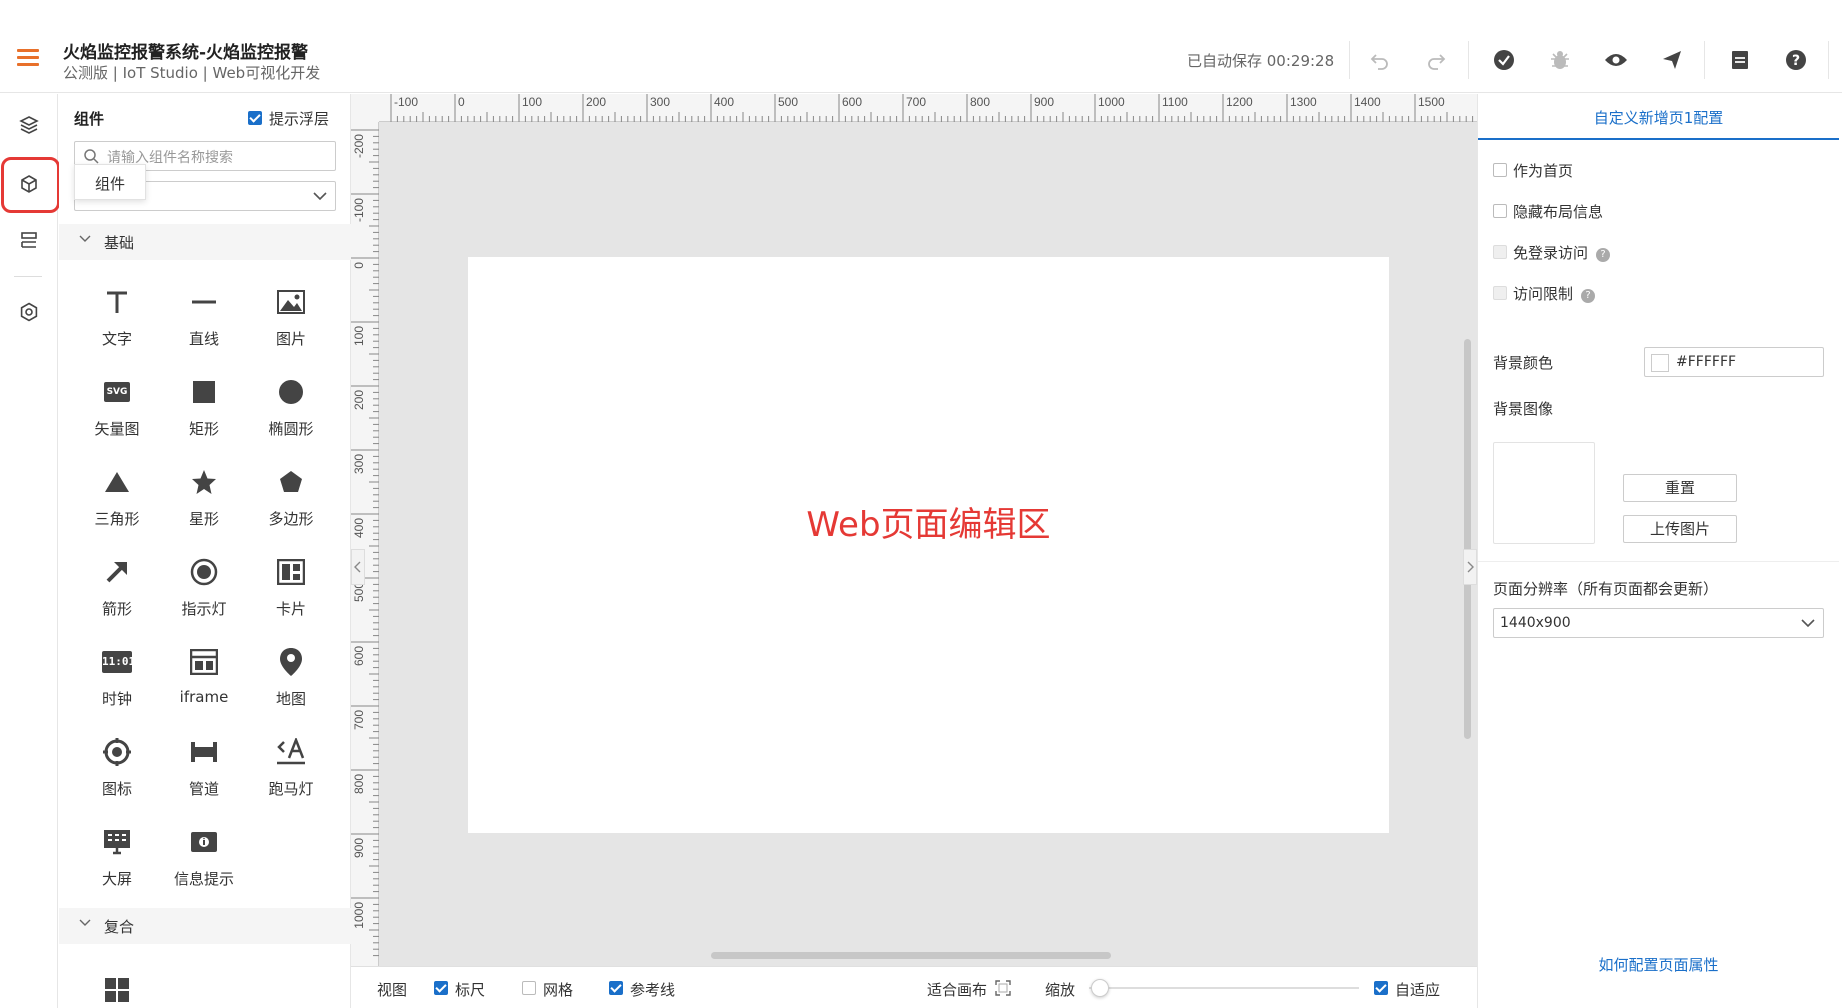 This screenshot has width=1842, height=1008. I want to click on access-limit-checkbox, so click(1500, 293).